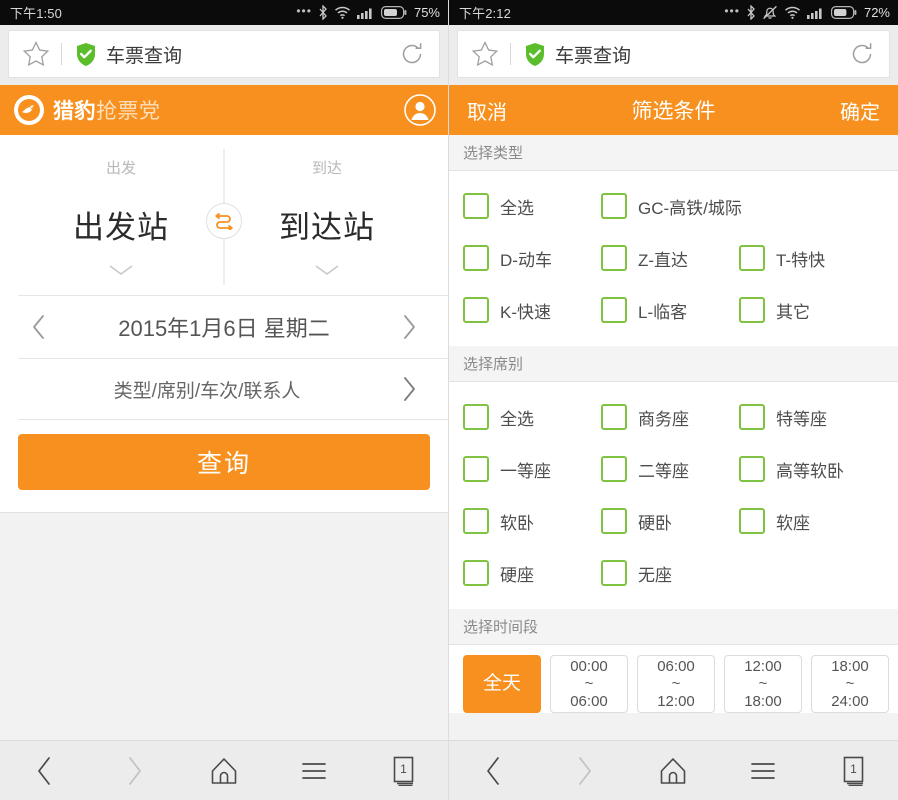  I want to click on depart-label: 出发, so click(120, 168).